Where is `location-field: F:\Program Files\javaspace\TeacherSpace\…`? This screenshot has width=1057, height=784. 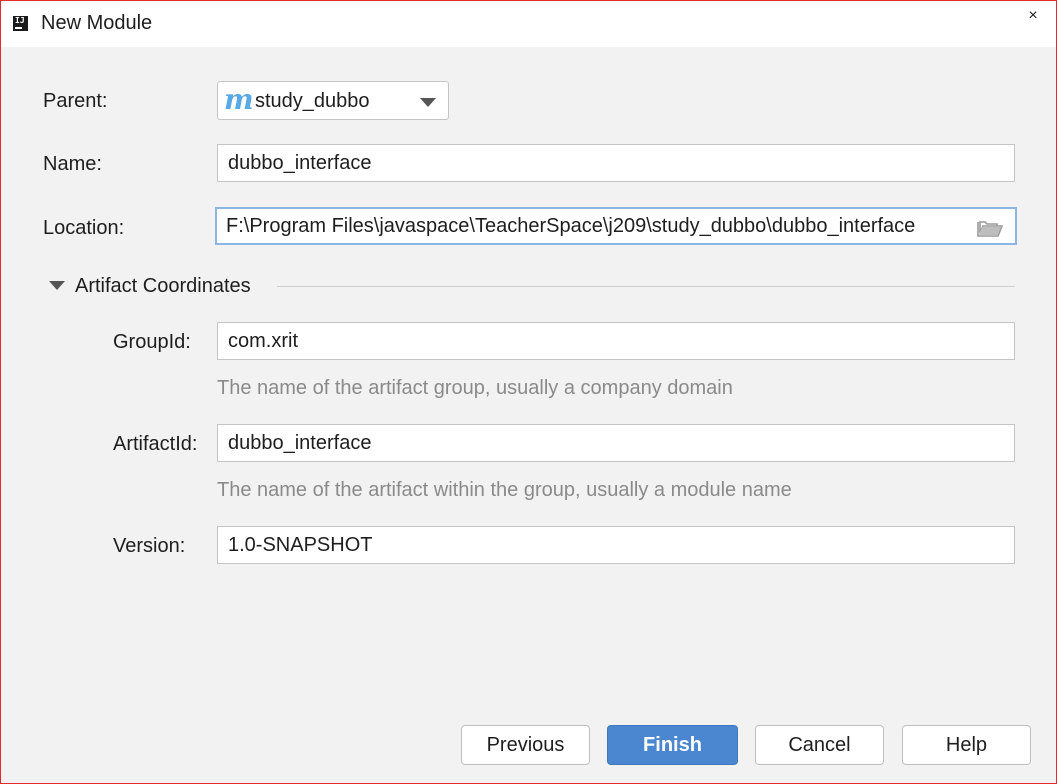 location-field: F:\Program Files\javaspace\TeacherSpace\… is located at coordinates (616, 226).